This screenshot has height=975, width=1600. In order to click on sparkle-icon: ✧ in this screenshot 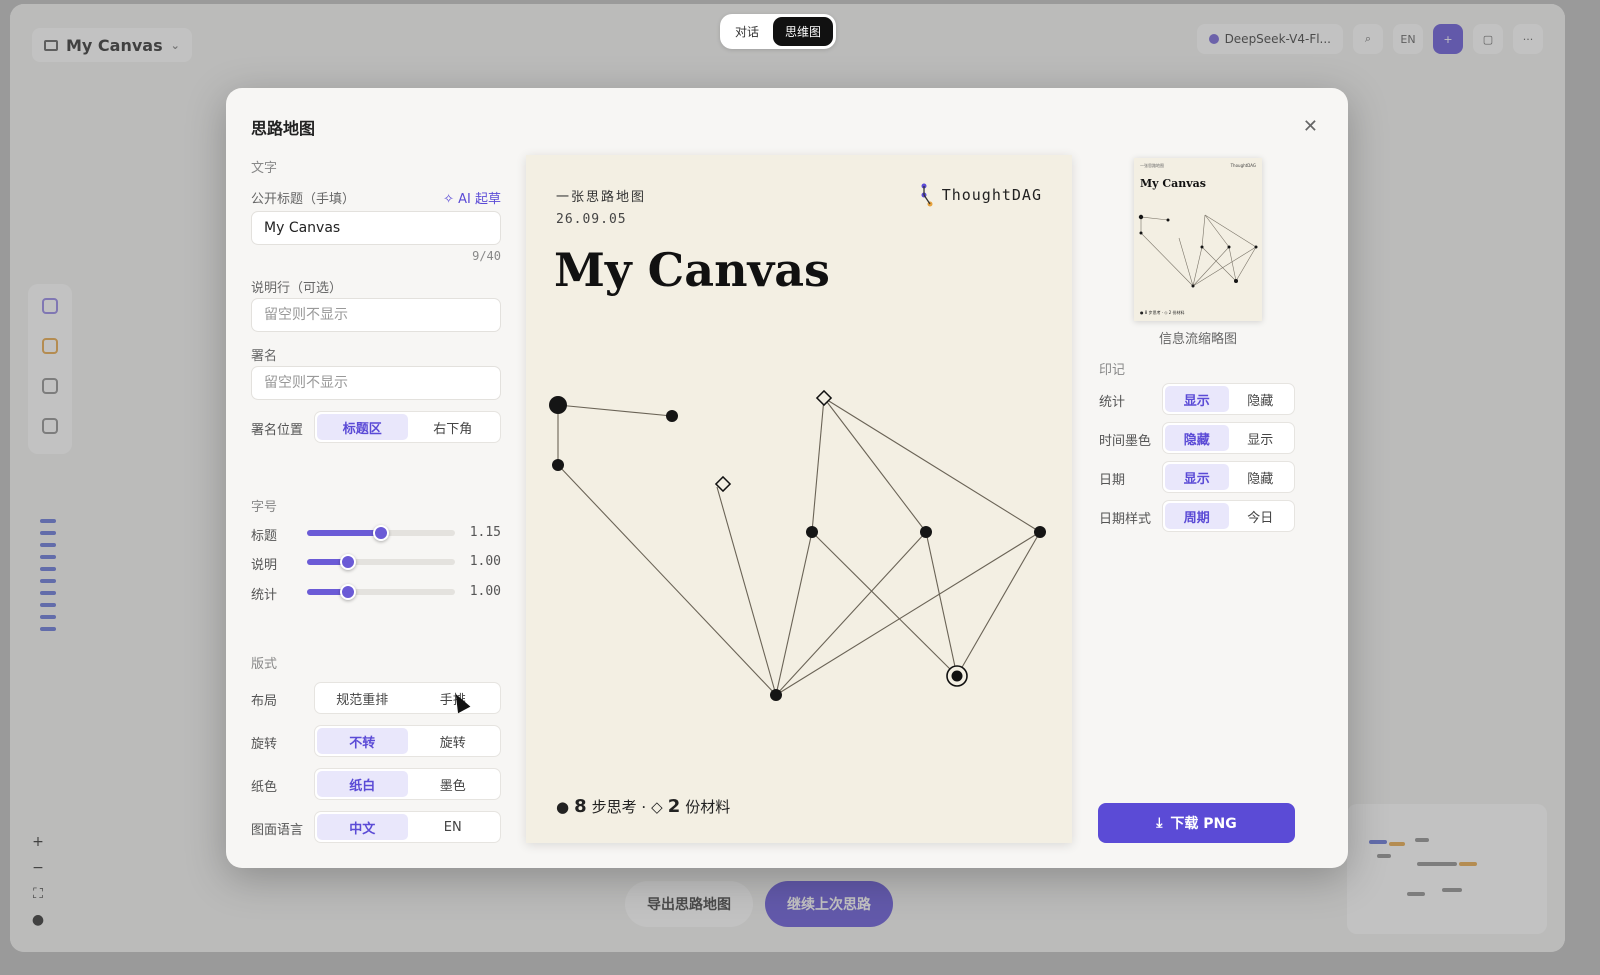, I will do `click(448, 199)`.